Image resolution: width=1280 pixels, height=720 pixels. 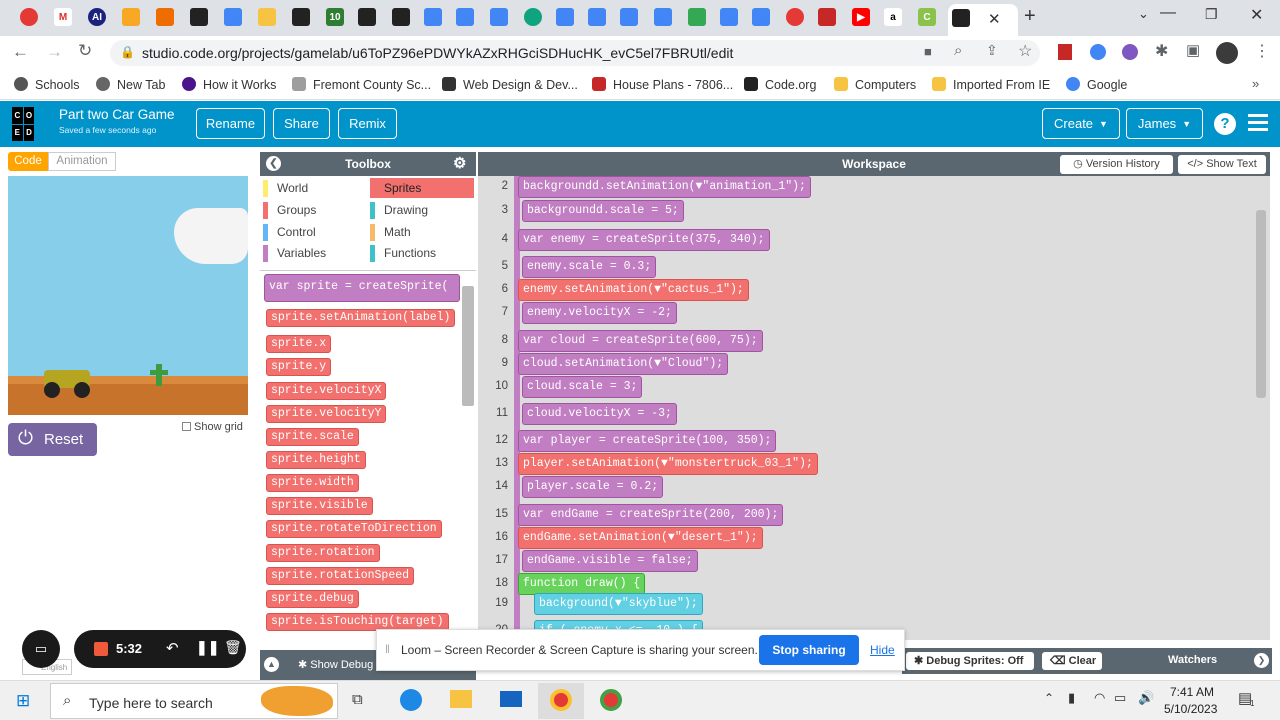 What do you see at coordinates (597, 17) in the screenshot?
I see `docs6-tab-icon` at bounding box center [597, 17].